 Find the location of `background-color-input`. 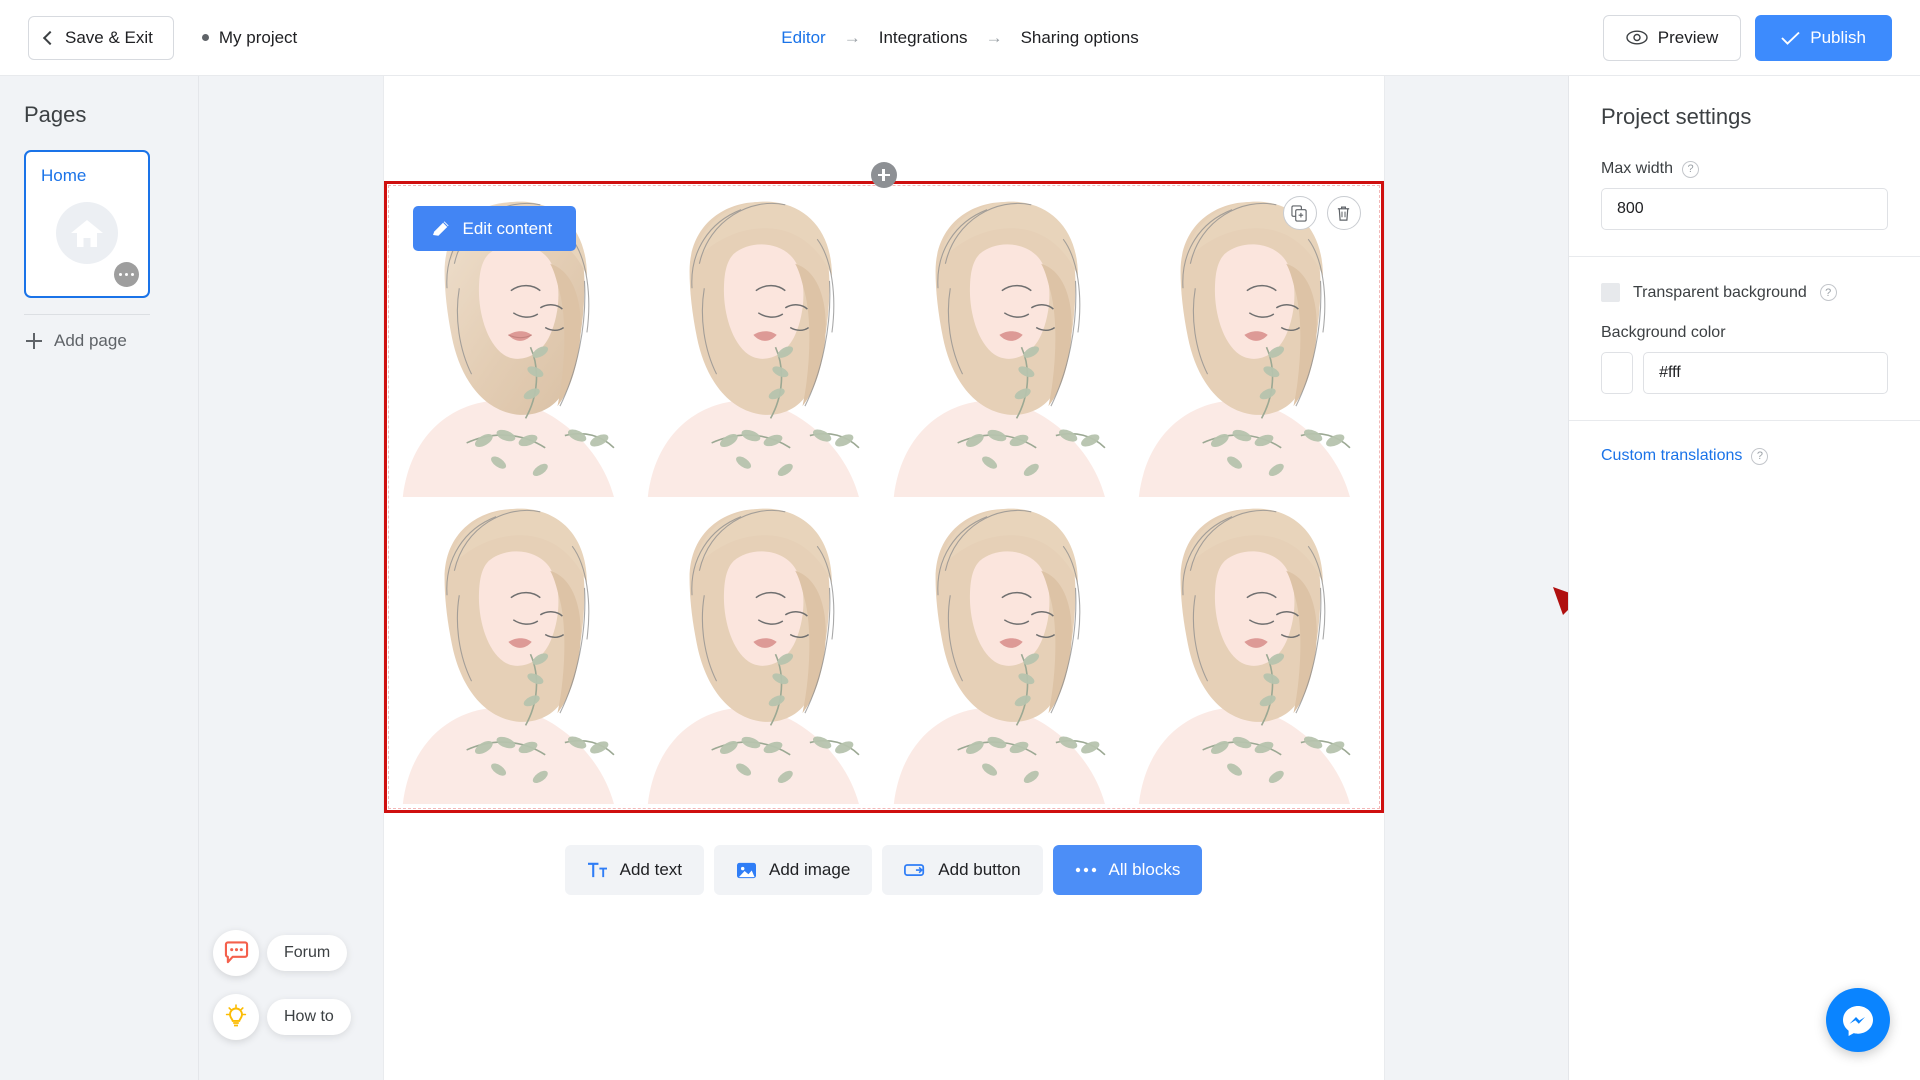

background-color-input is located at coordinates (1765, 373).